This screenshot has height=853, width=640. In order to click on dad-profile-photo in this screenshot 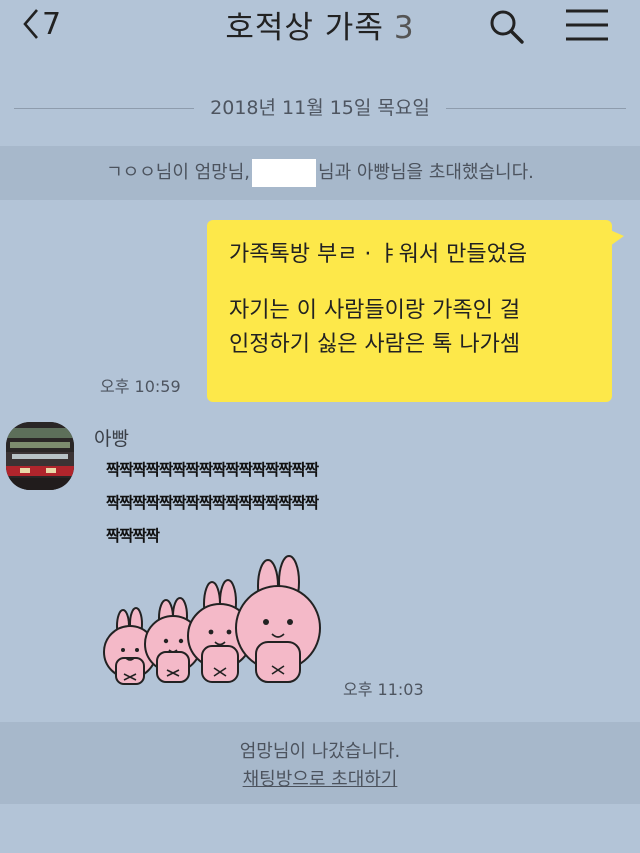, I will do `click(40, 456)`.